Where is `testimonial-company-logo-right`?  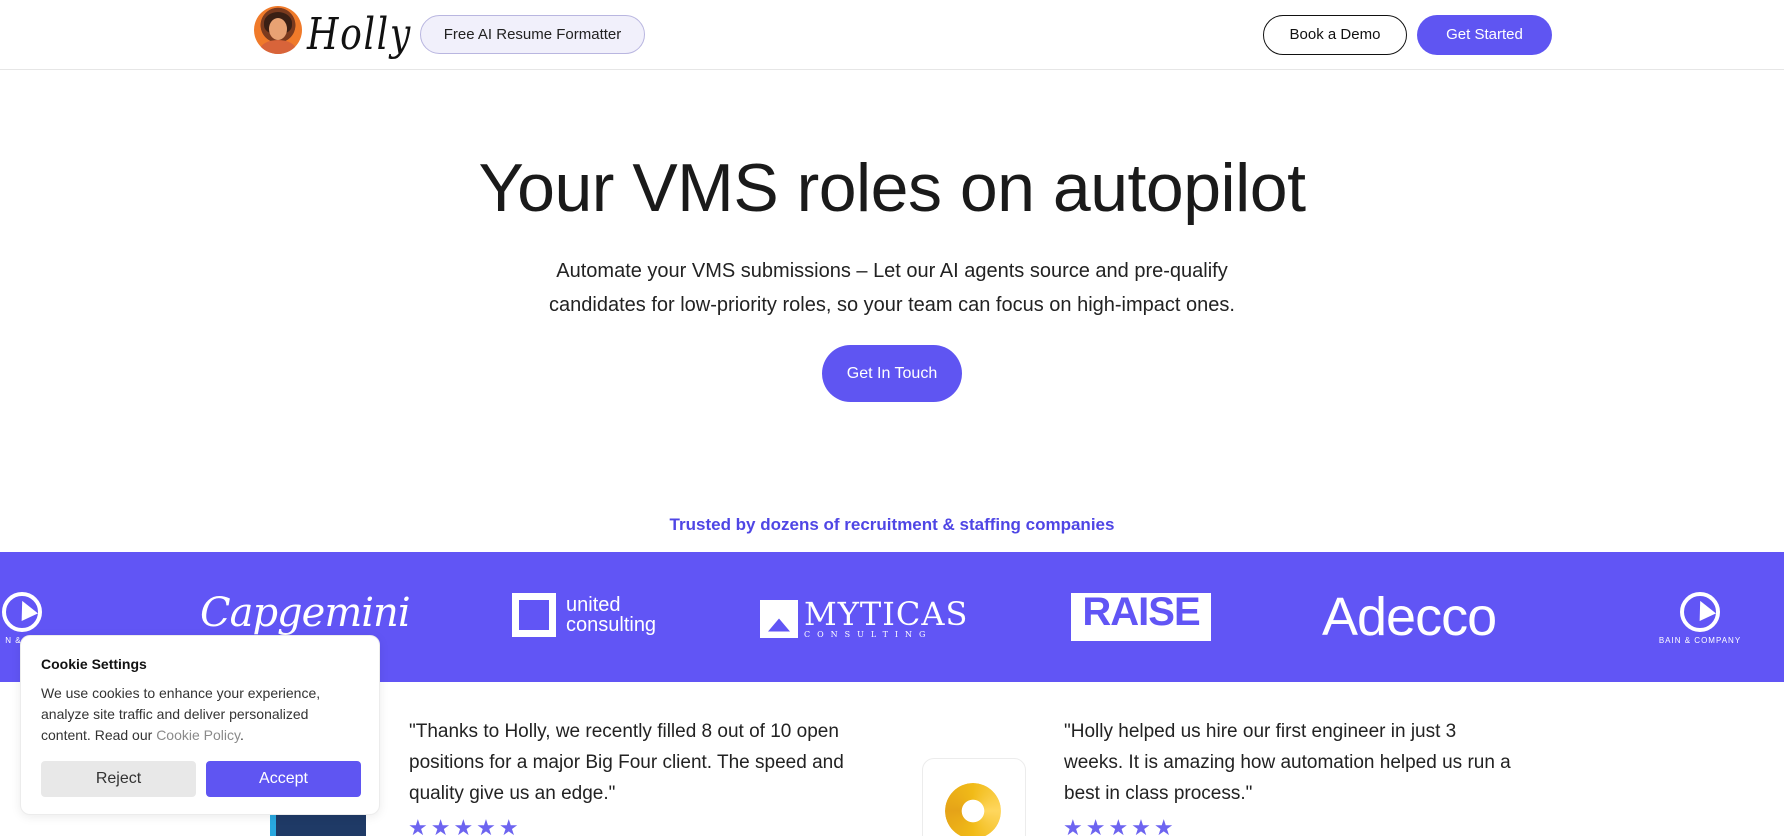 testimonial-company-logo-right is located at coordinates (974, 797).